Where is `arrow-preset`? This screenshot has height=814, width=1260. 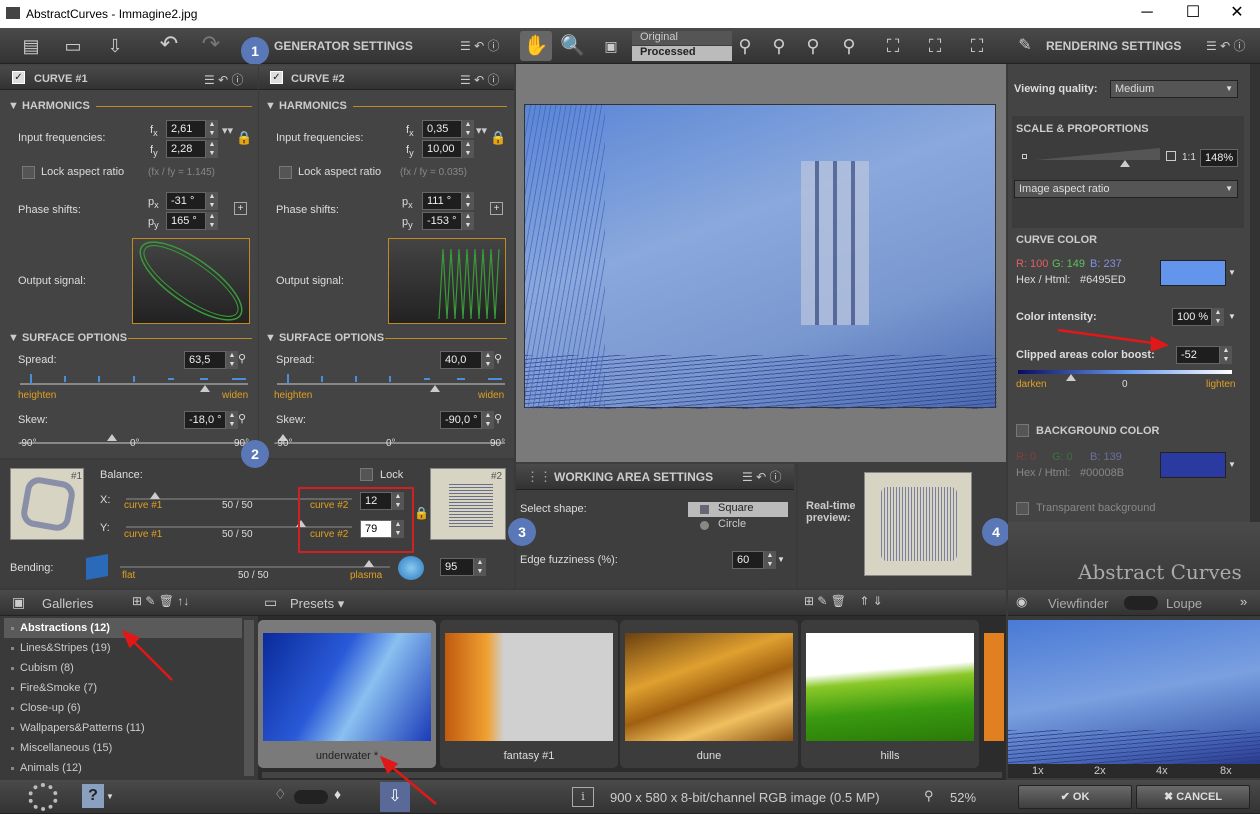 arrow-preset is located at coordinates (411, 783).